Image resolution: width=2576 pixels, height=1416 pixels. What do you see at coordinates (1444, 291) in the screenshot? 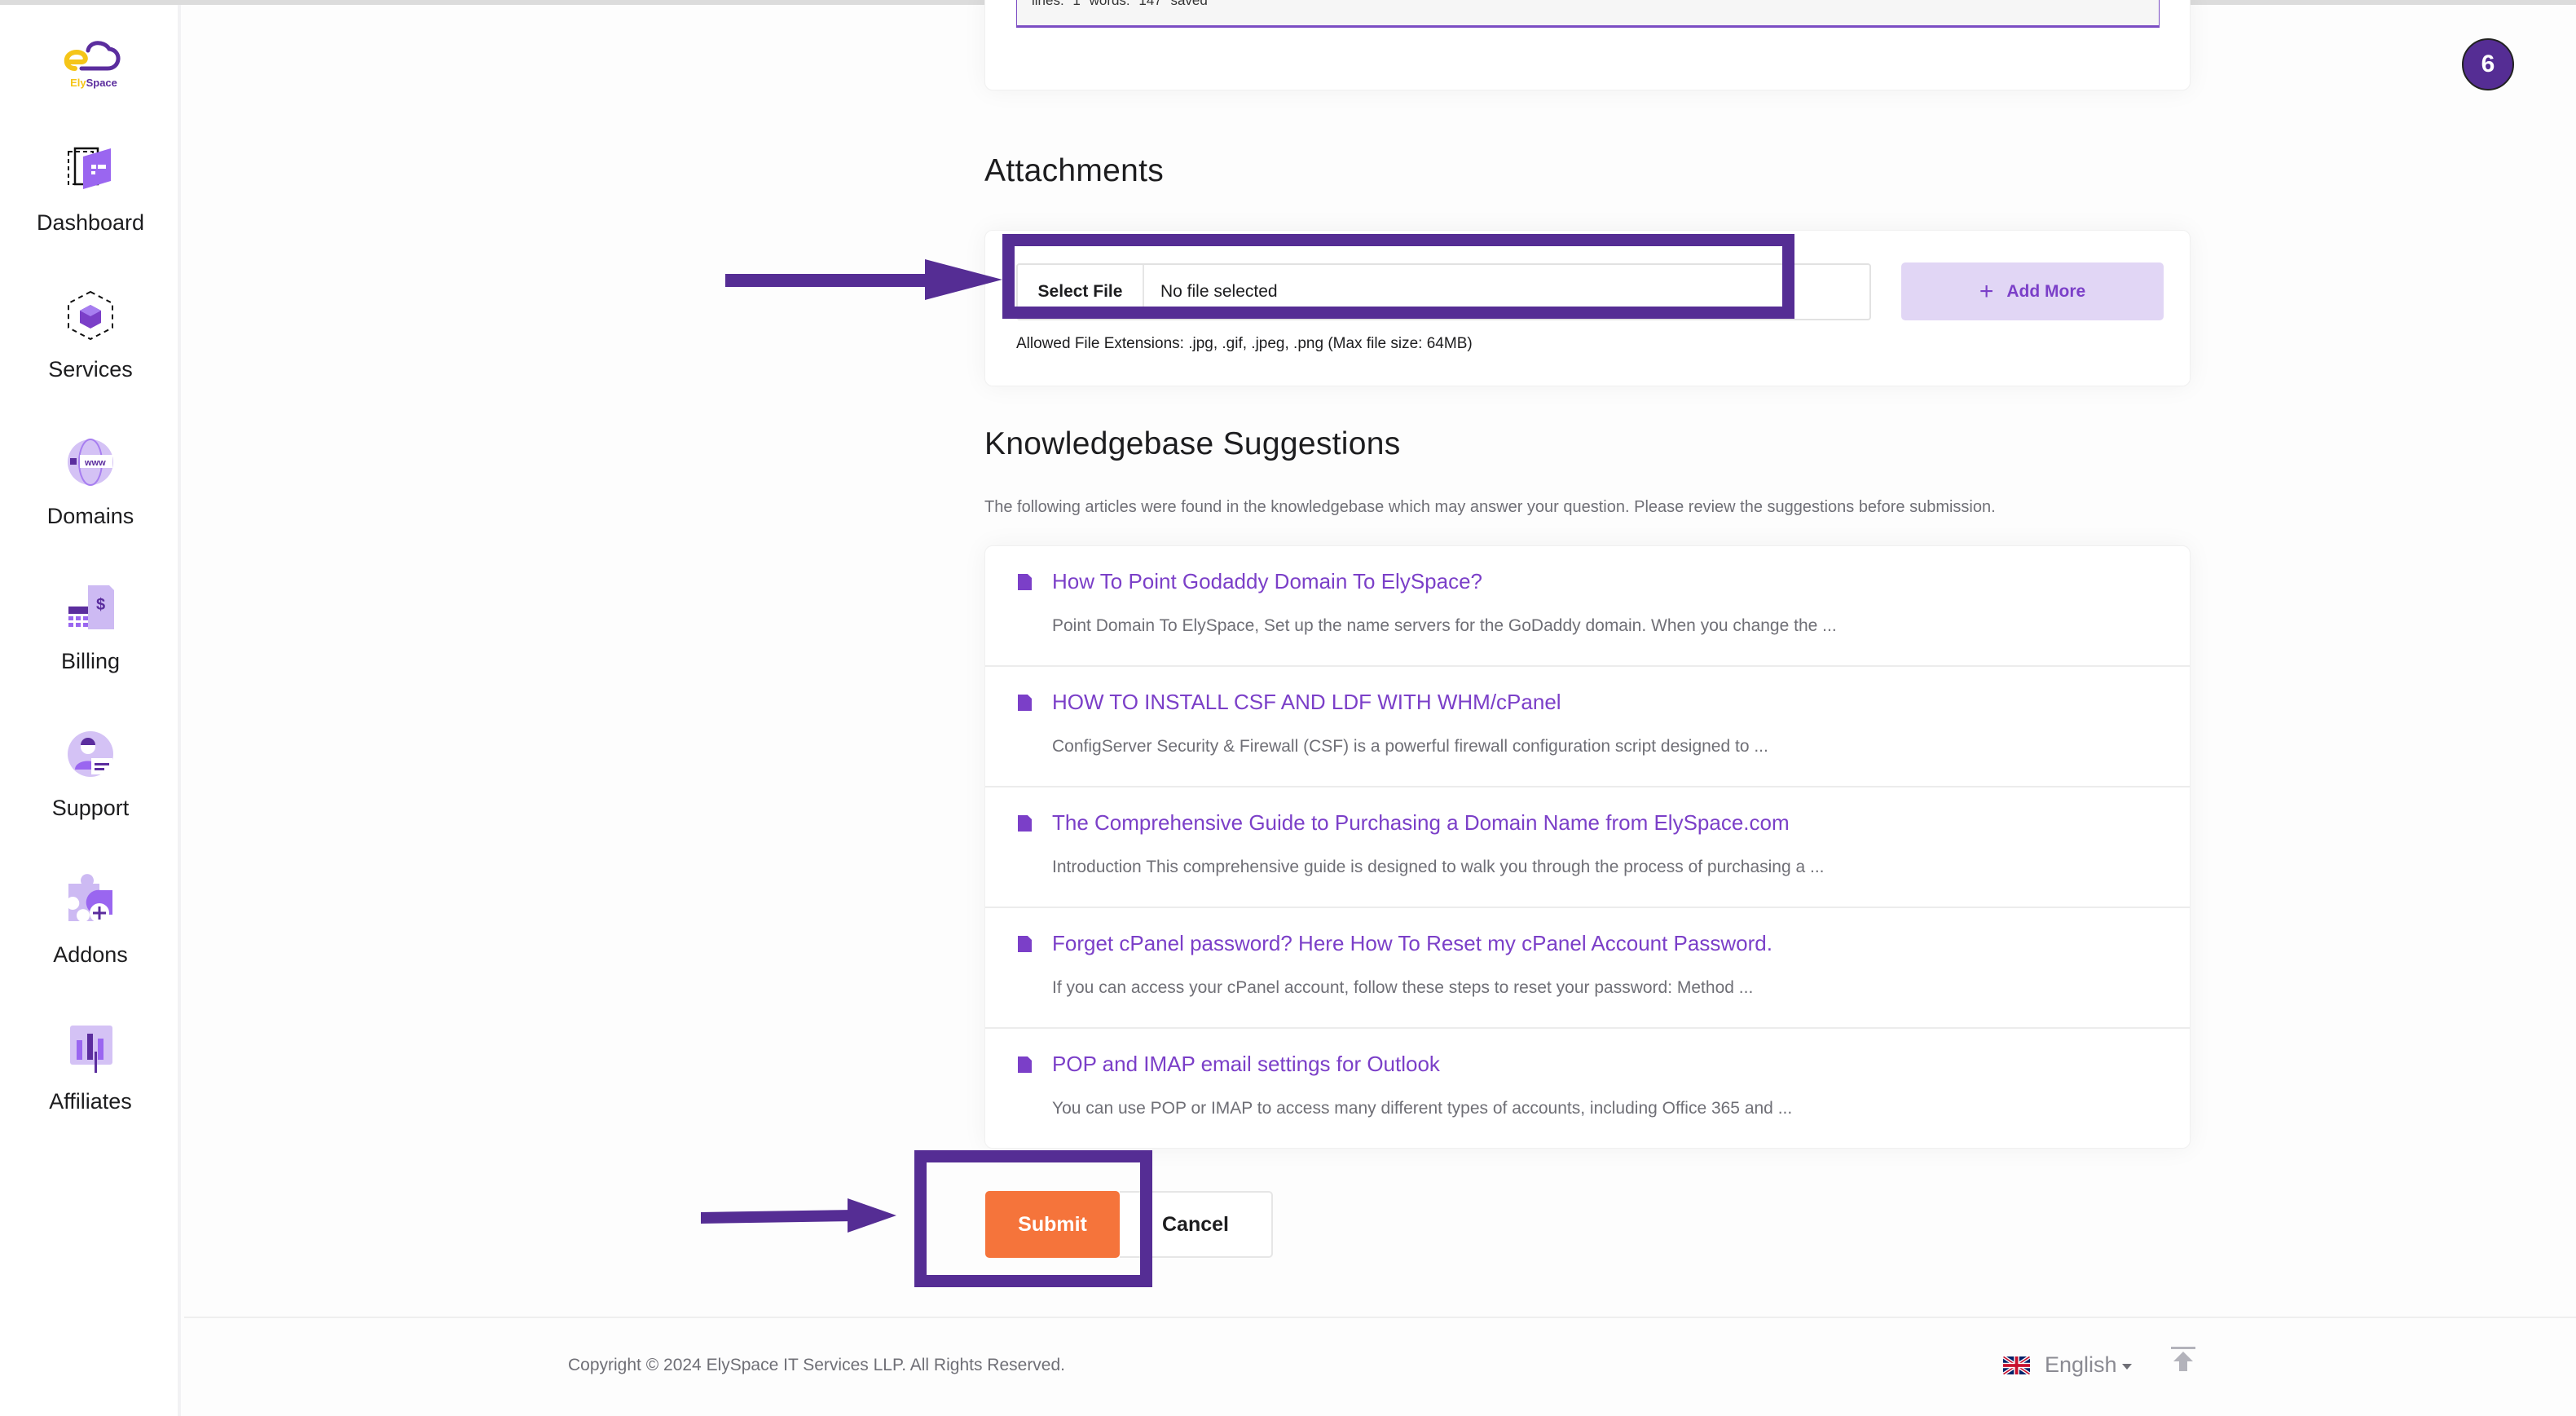
I see `file-input: Select File No file selected` at bounding box center [1444, 291].